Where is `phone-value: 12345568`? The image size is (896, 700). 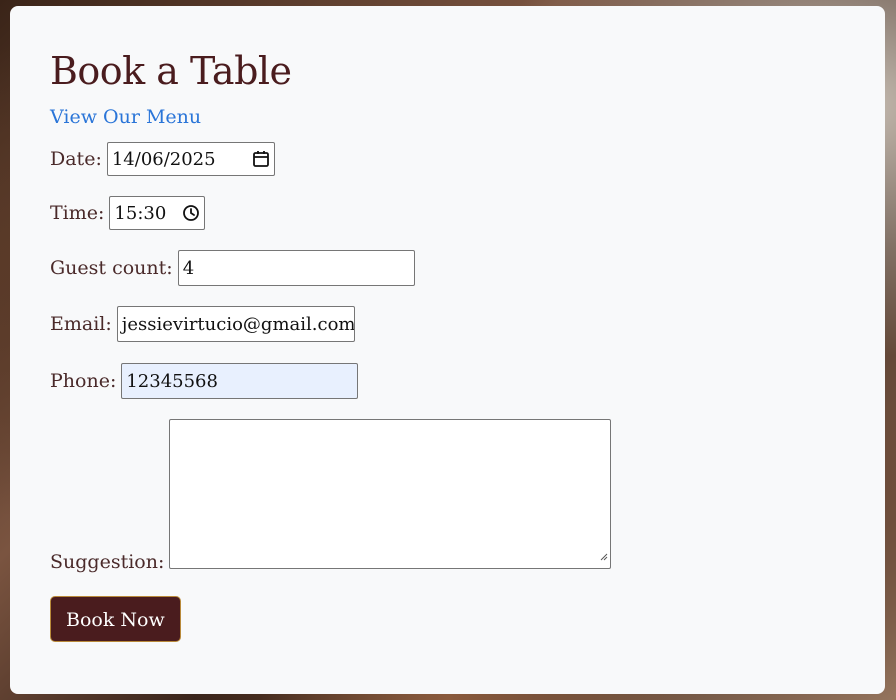
phone-value: 12345568 is located at coordinates (172, 381).